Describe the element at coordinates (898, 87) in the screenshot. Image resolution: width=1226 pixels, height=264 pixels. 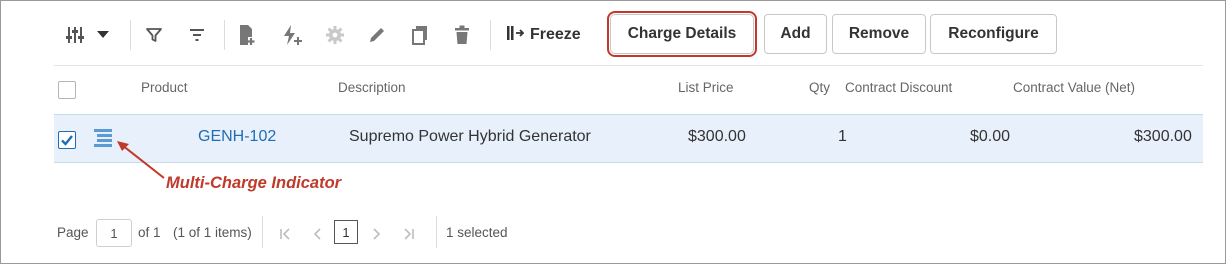
I see `column-header-contract-discount: Contract Discount` at that location.